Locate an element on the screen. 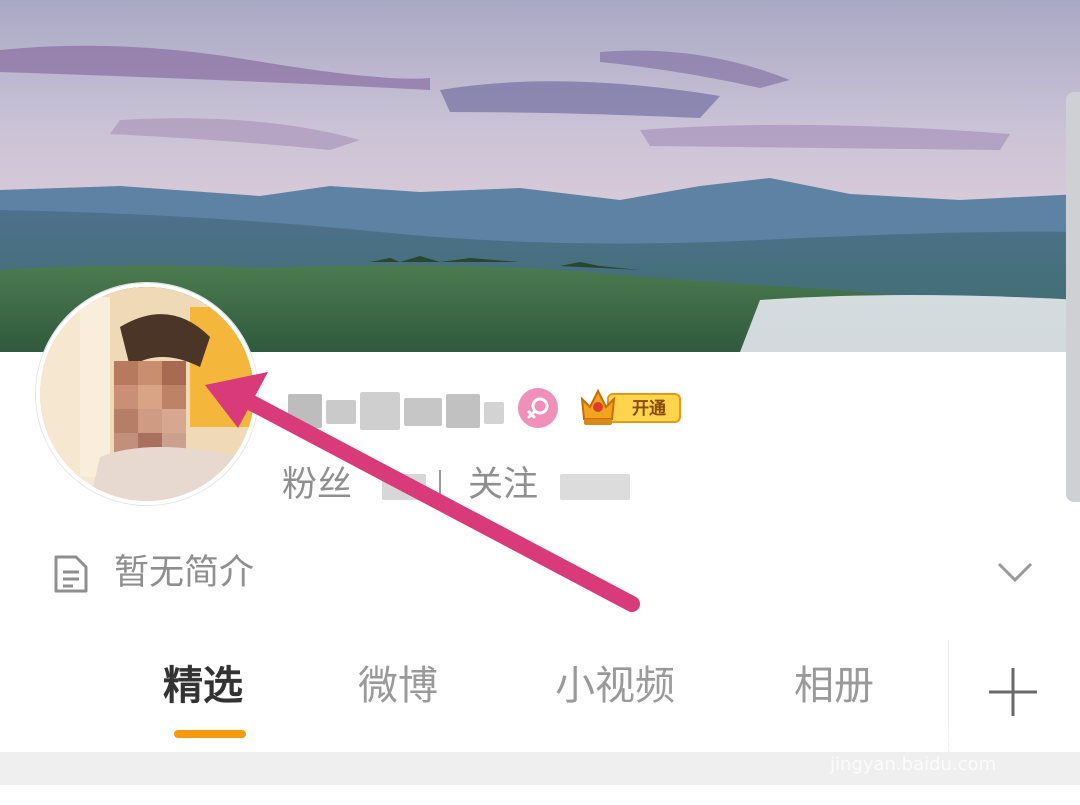 The image size is (1080, 805). following-label: 关注 is located at coordinates (503, 485).